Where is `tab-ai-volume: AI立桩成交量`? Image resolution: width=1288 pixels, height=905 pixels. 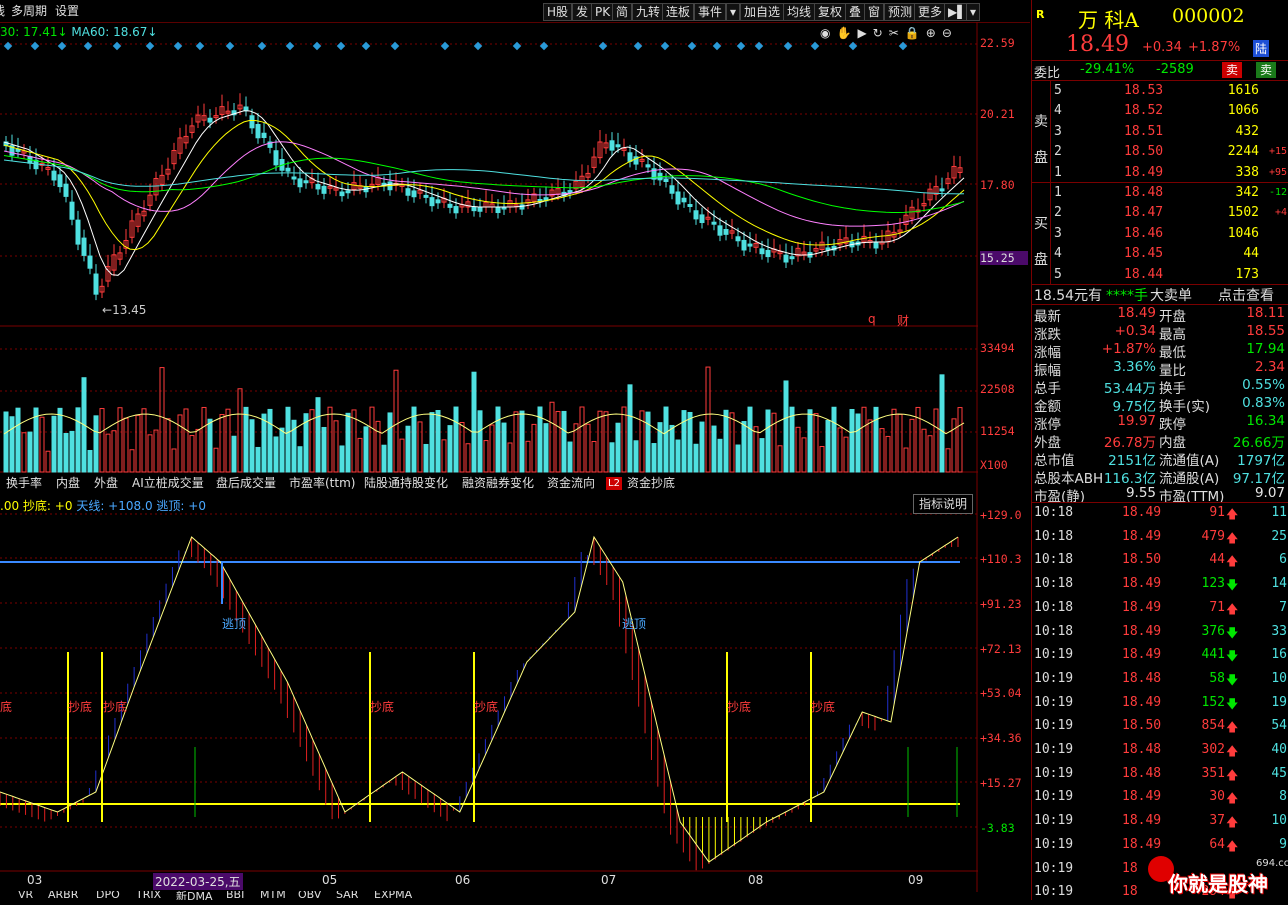 tab-ai-volume: AI立桩成交量 is located at coordinates (168, 483).